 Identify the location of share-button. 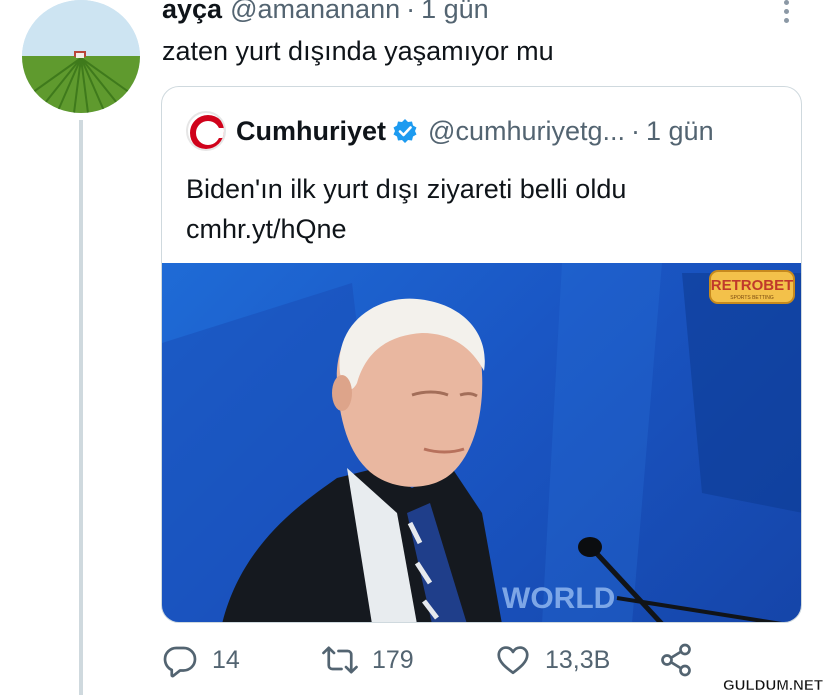
(676, 660).